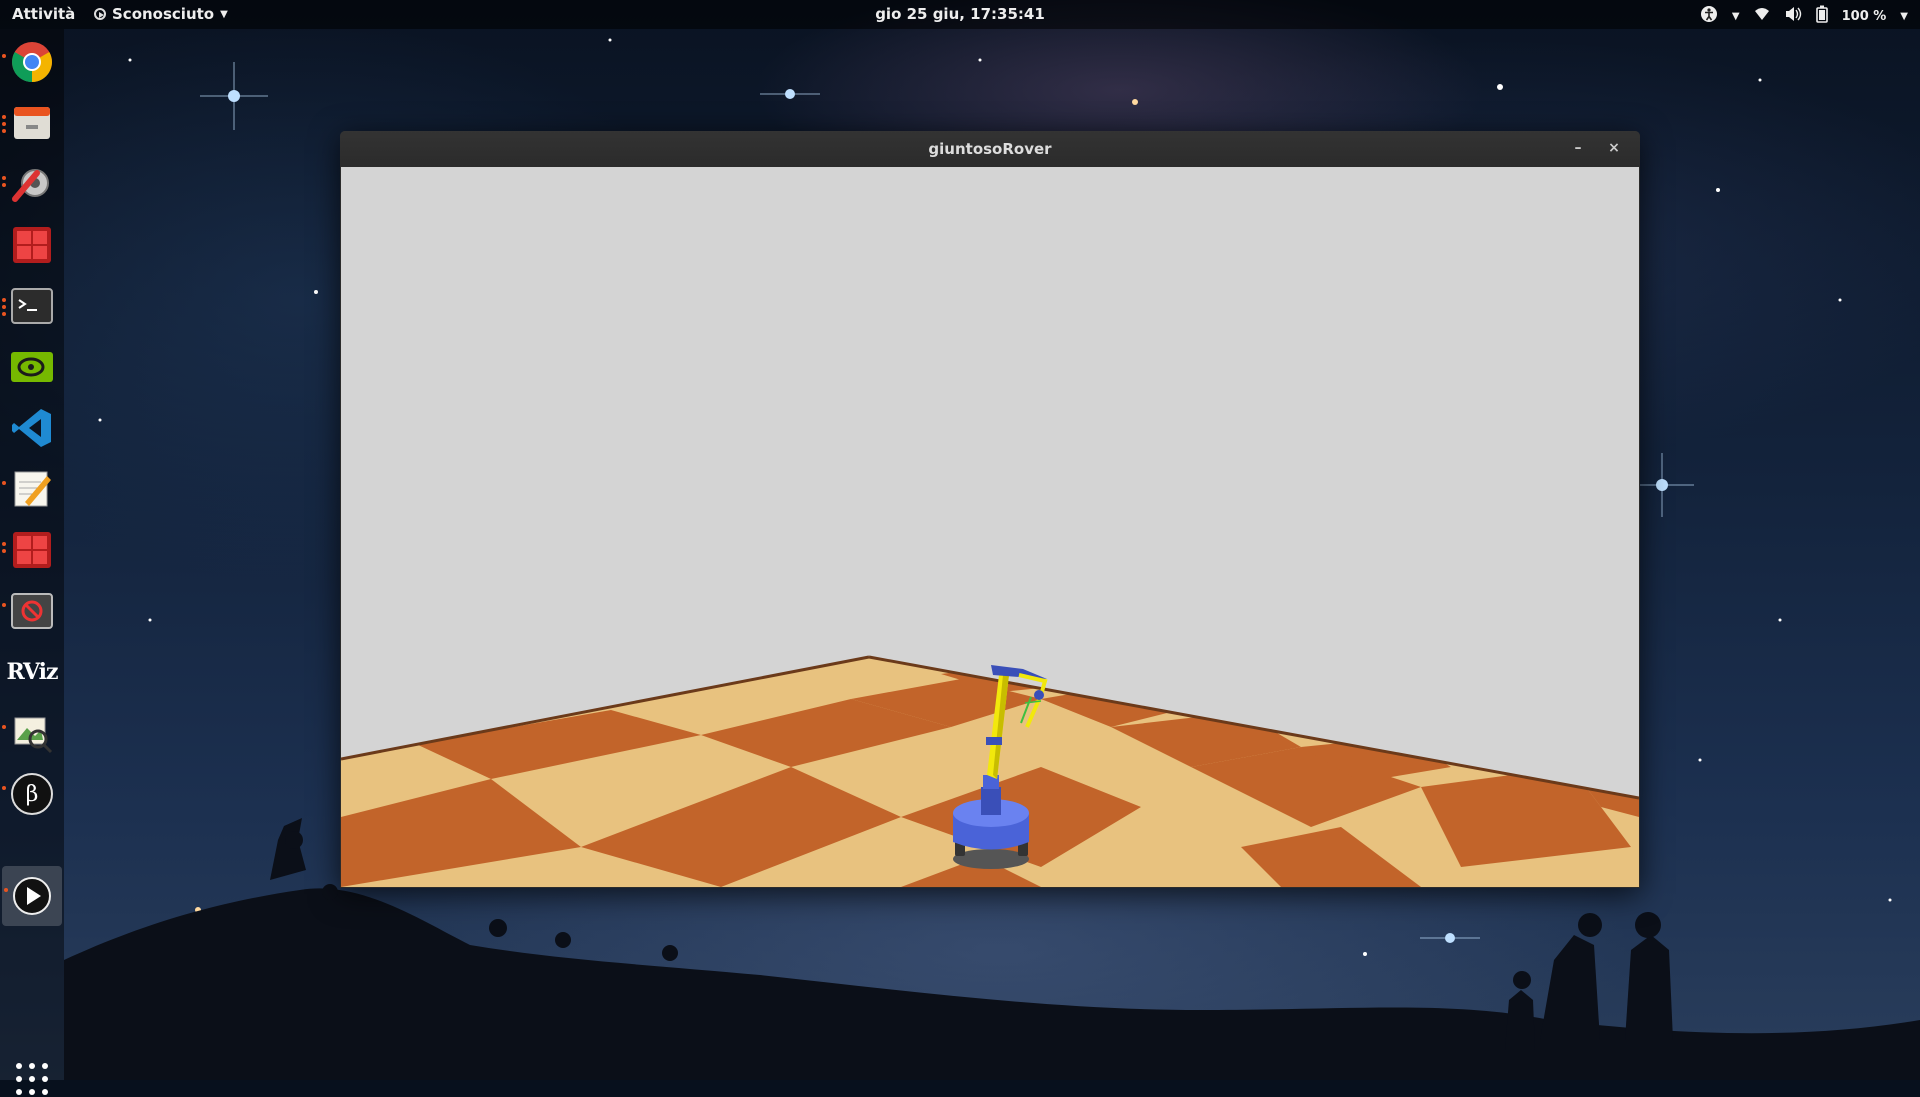 This screenshot has height=1097, width=1920. Describe the element at coordinates (990, 771) in the screenshot. I see `scene-3d` at that location.